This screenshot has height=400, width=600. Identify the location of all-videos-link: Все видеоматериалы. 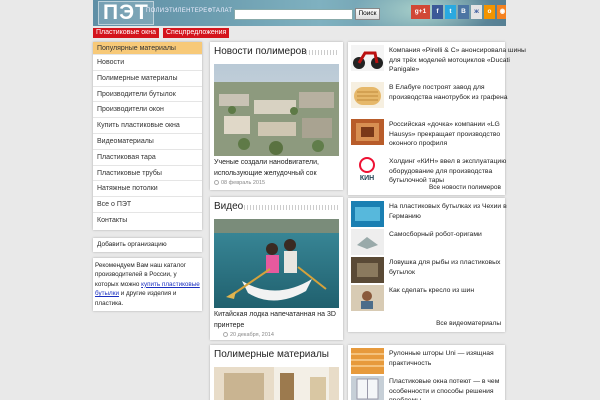
(468, 323).